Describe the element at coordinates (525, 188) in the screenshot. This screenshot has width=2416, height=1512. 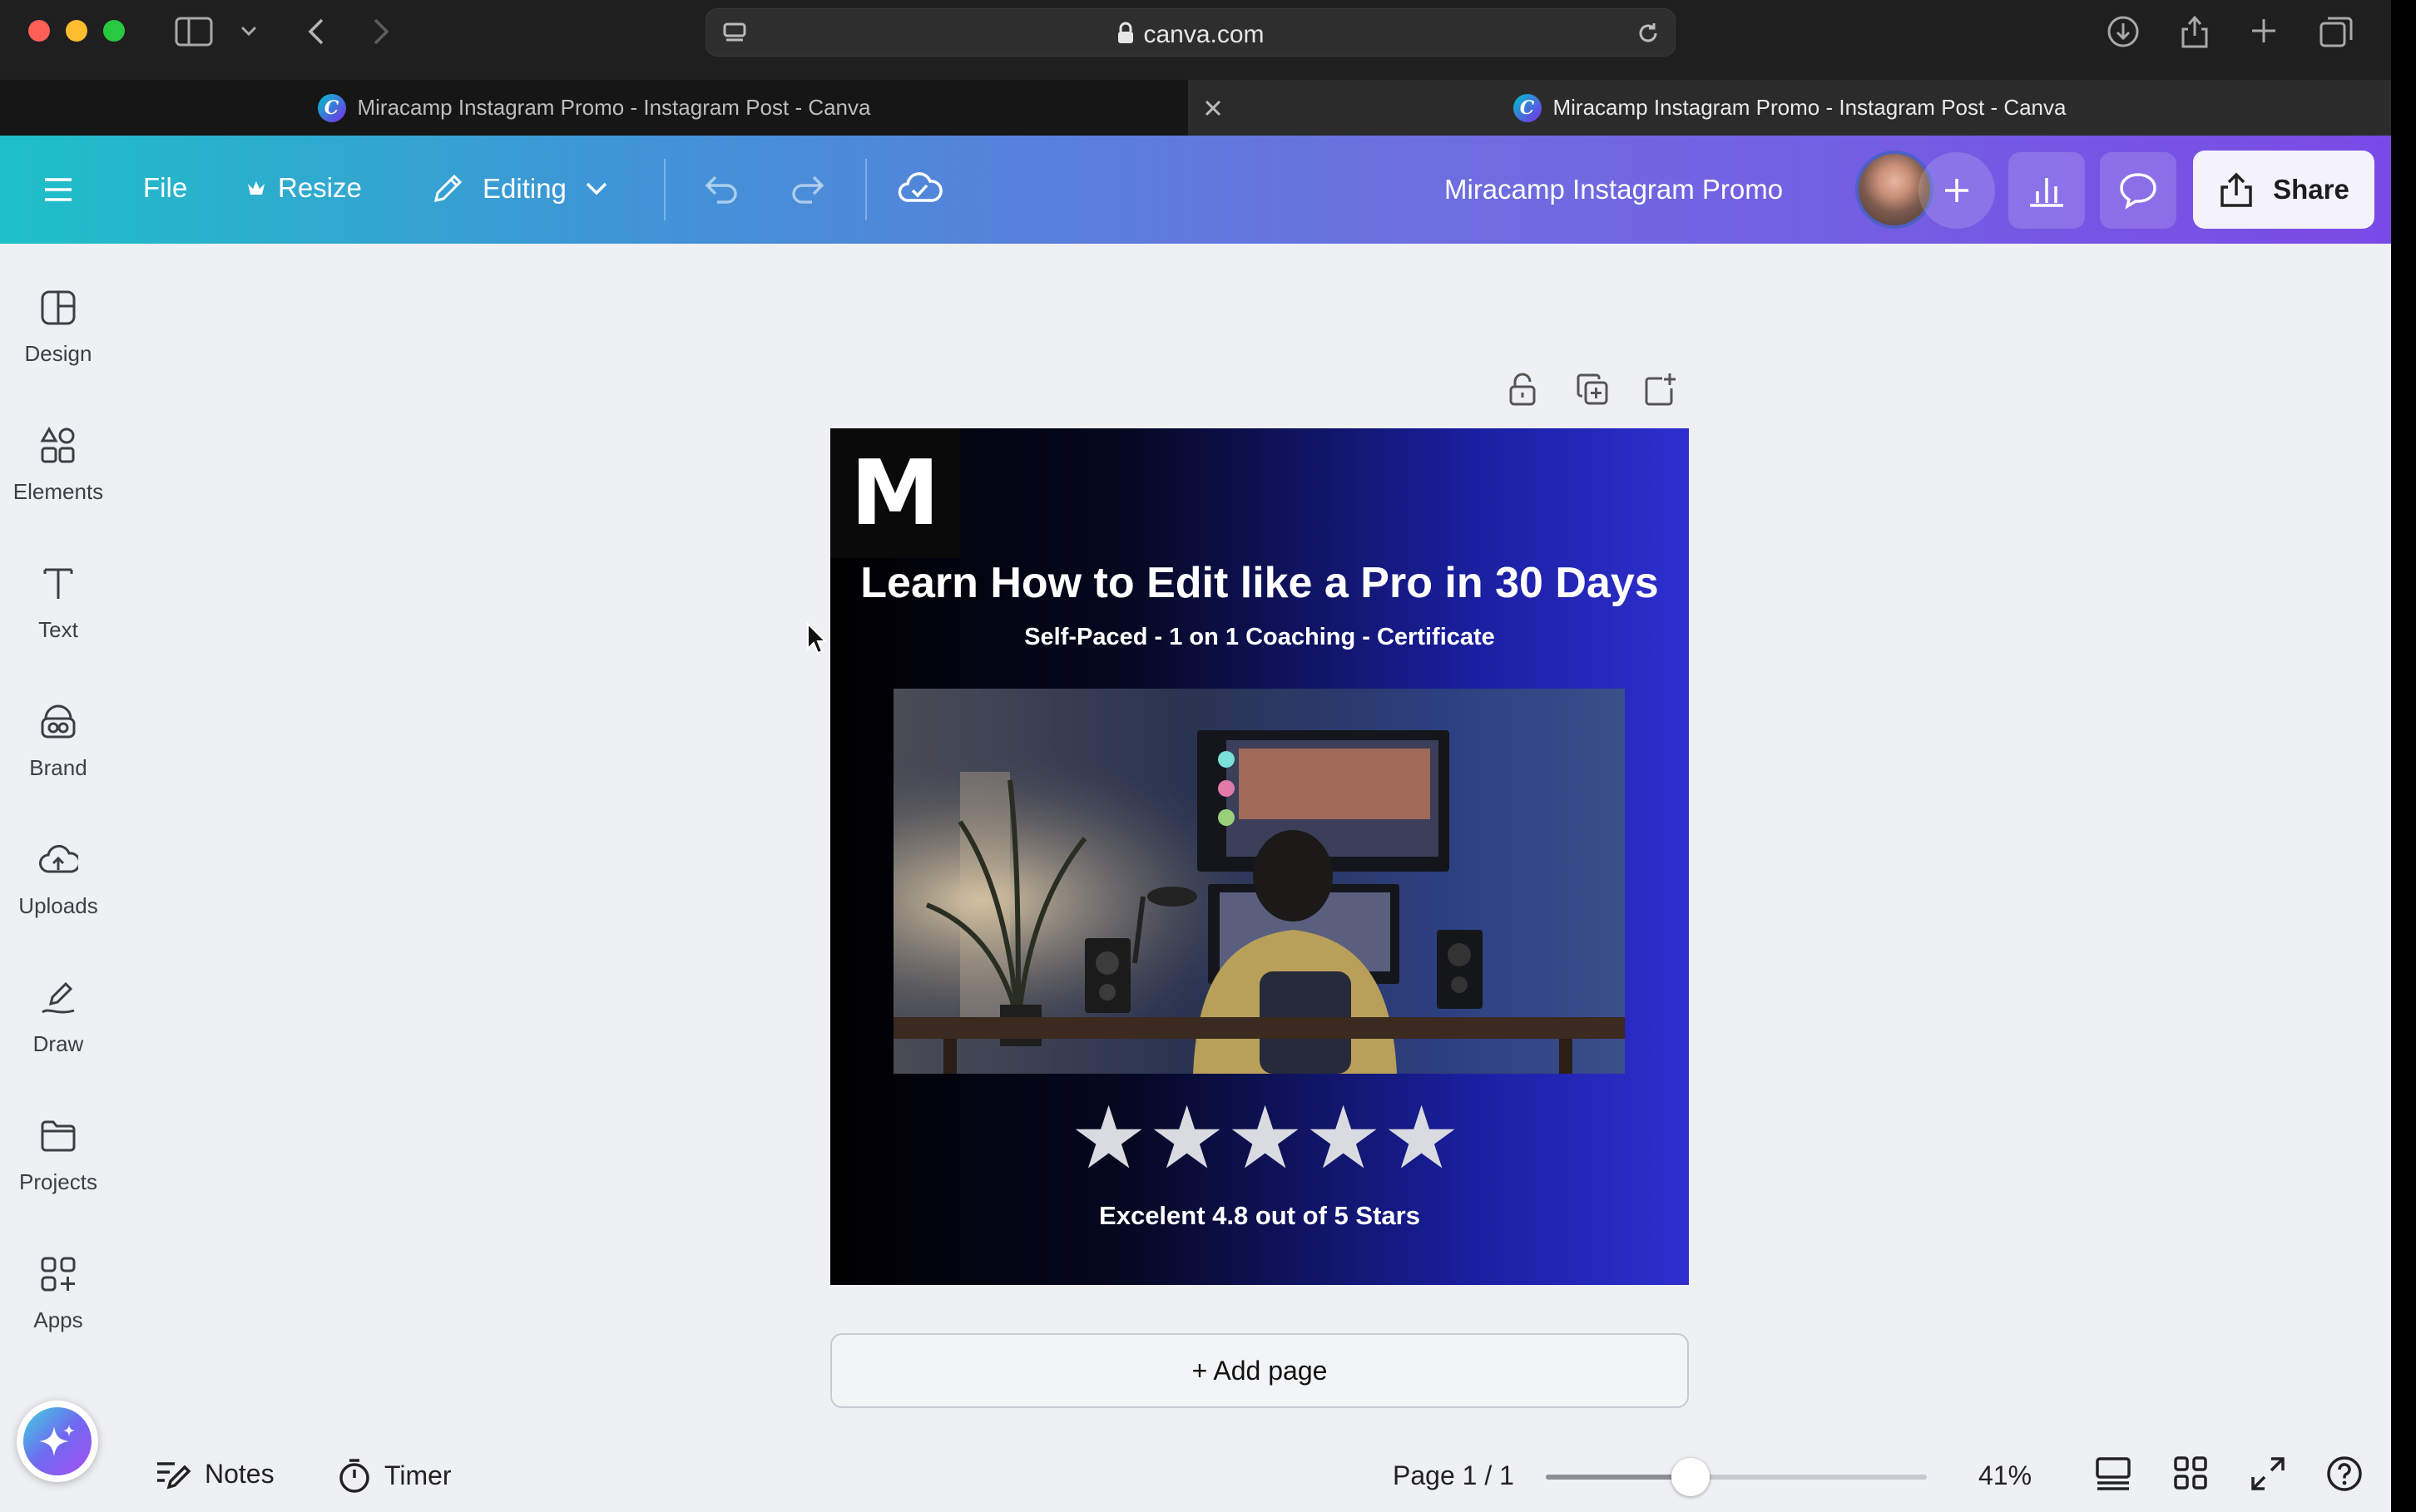
I see `editing-label: Editing` at that location.